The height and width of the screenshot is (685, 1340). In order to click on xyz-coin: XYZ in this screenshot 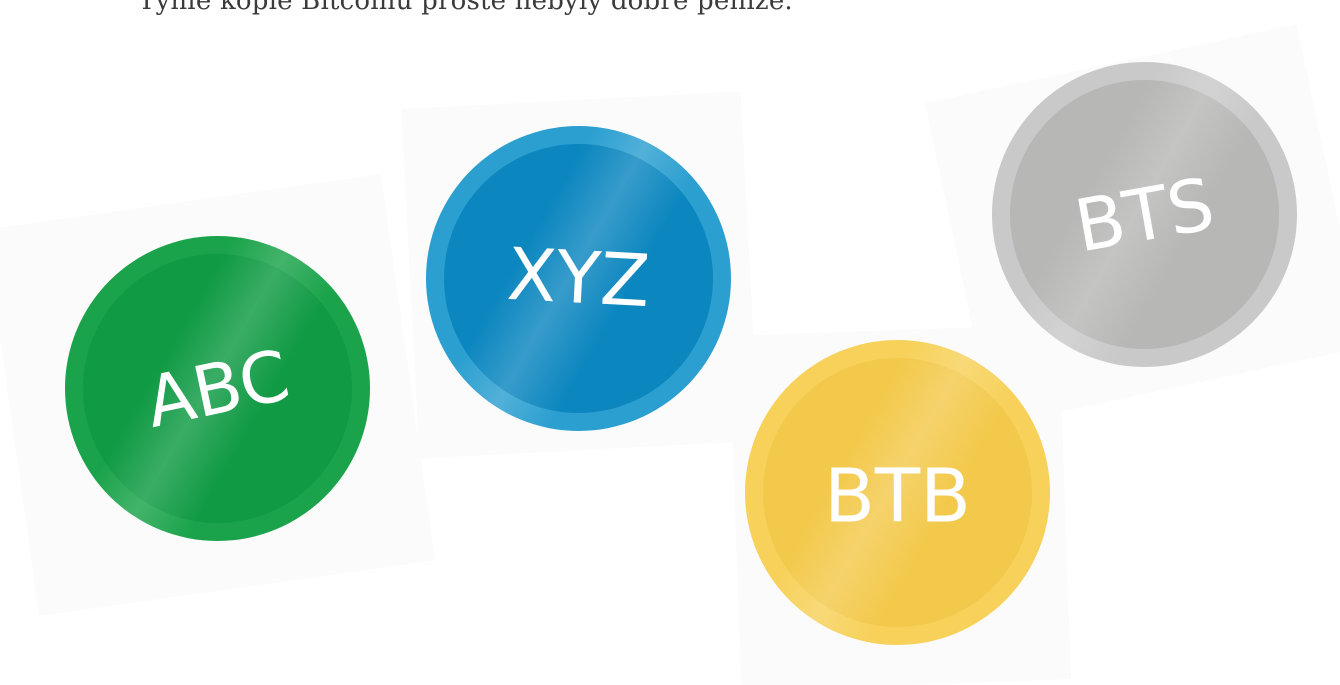, I will do `click(578, 278)`.